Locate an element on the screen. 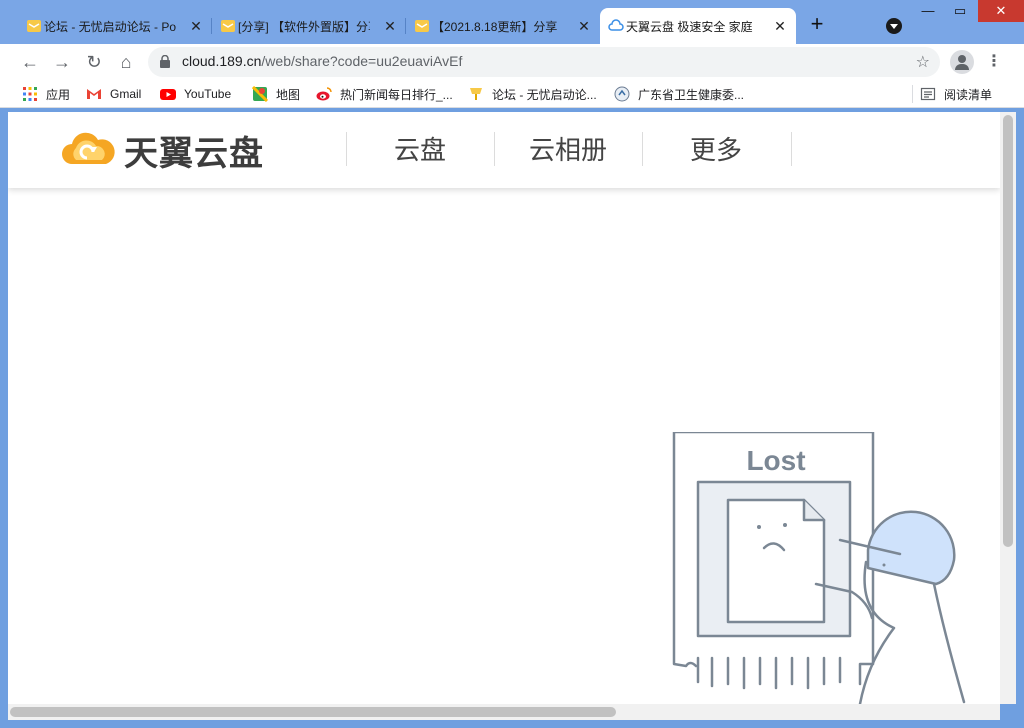 Image resolution: width=1024 pixels, height=728 pixels. browser-tab: 【2021.8.18更新】分享 ✕ is located at coordinates (503, 26).